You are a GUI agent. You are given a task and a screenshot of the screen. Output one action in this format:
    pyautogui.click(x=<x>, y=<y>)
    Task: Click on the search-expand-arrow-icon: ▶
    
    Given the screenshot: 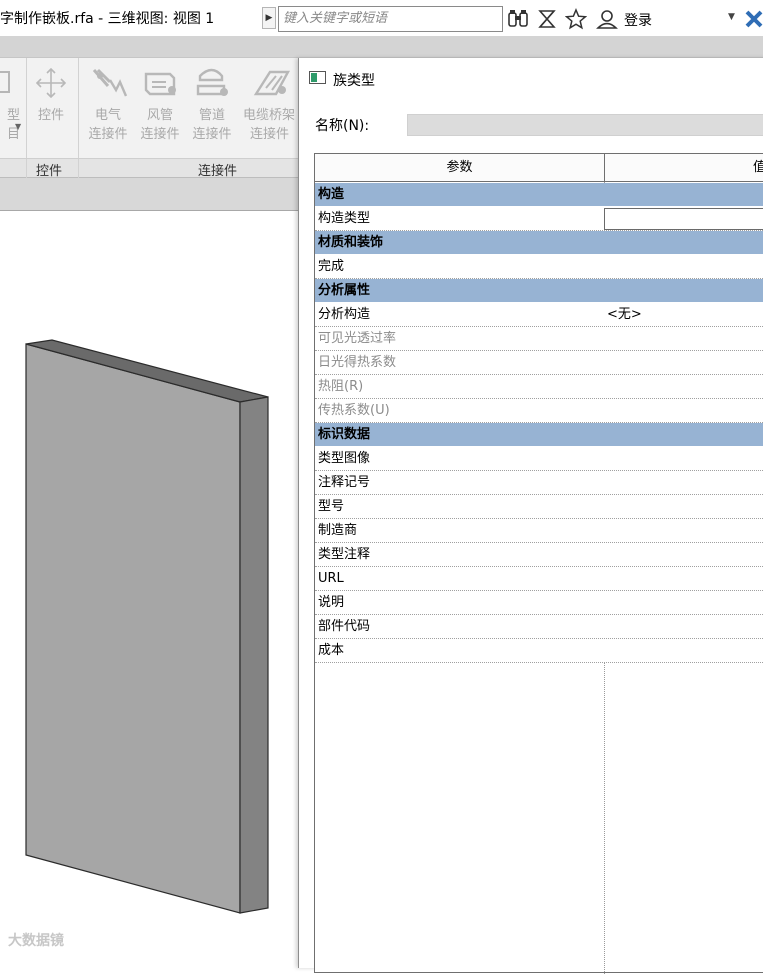 What is the action you would take?
    pyautogui.click(x=269, y=18)
    